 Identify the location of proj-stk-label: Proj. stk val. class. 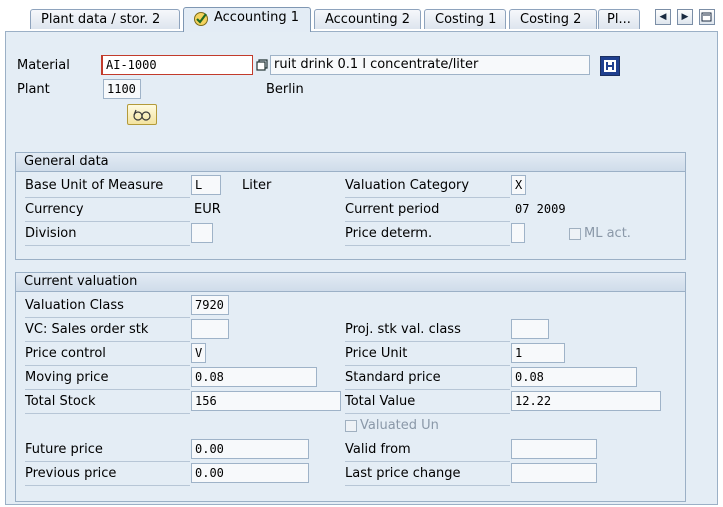
(403, 329).